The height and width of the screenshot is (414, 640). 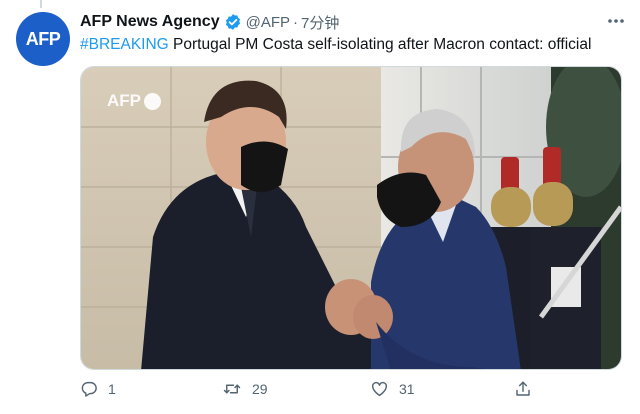 I want to click on like-button: 31, so click(x=392, y=389).